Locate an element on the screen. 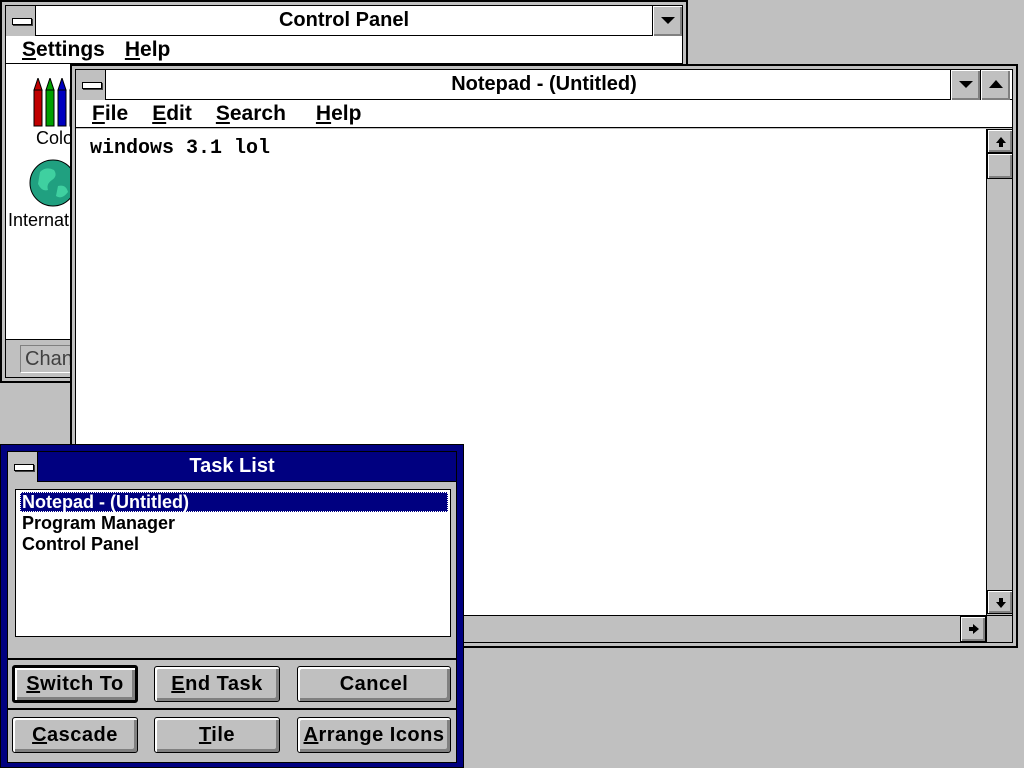 The image size is (1024, 768). scroll-down-button is located at coordinates (1000, 602).